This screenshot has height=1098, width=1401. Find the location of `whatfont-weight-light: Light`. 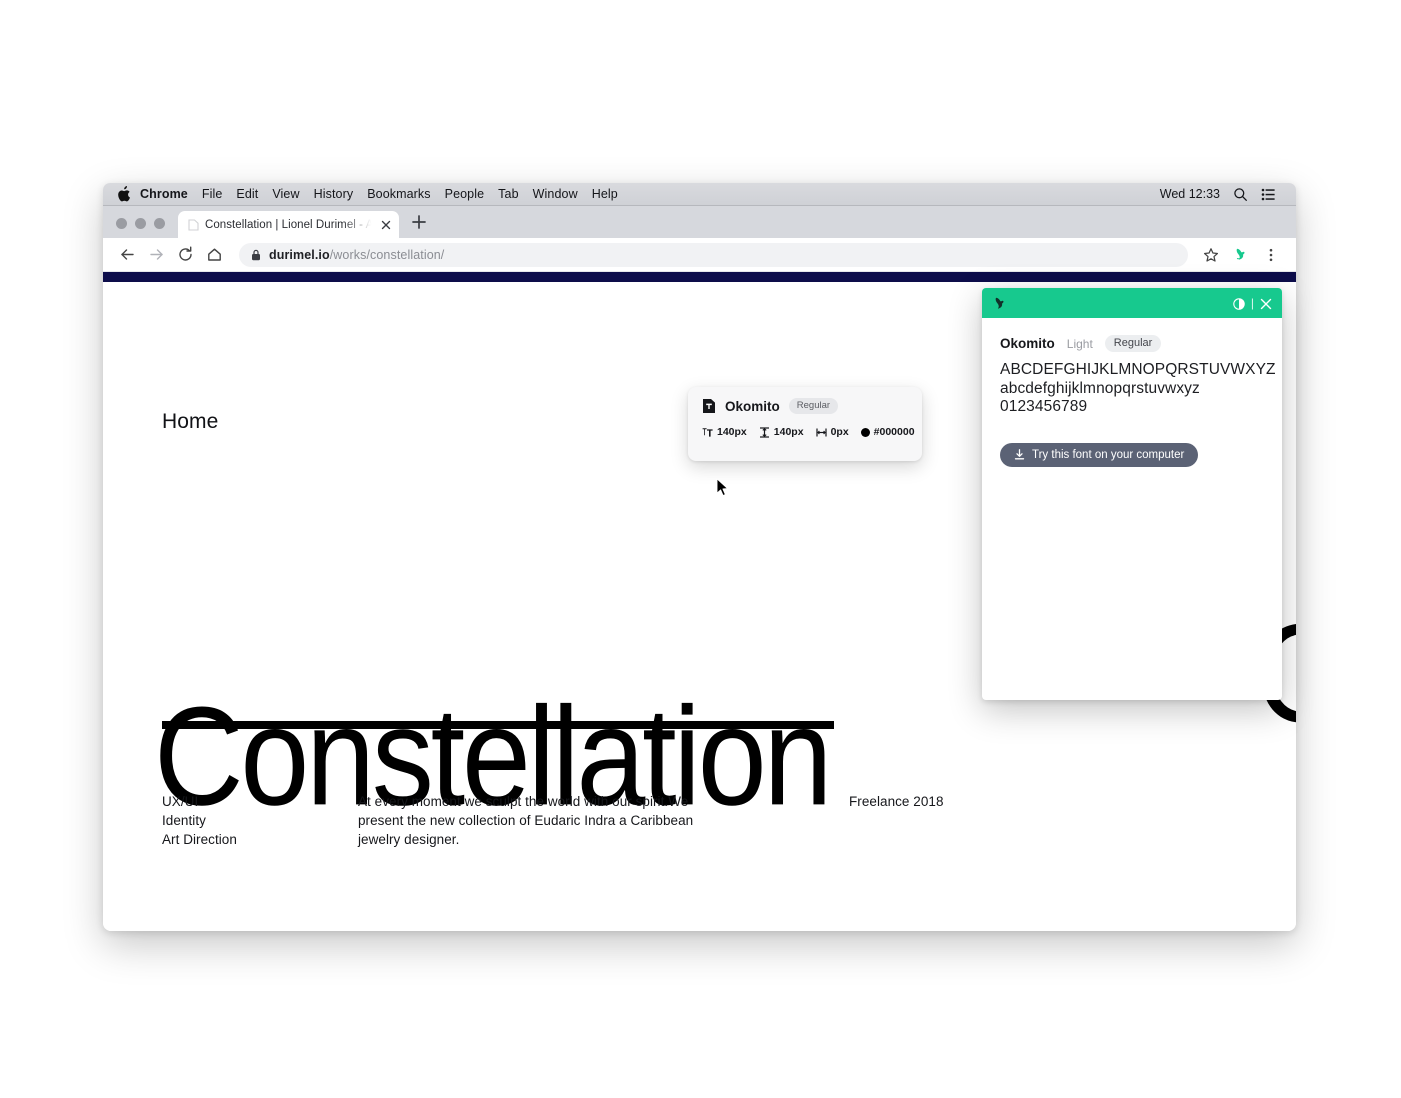

whatfont-weight-light: Light is located at coordinates (1080, 344).